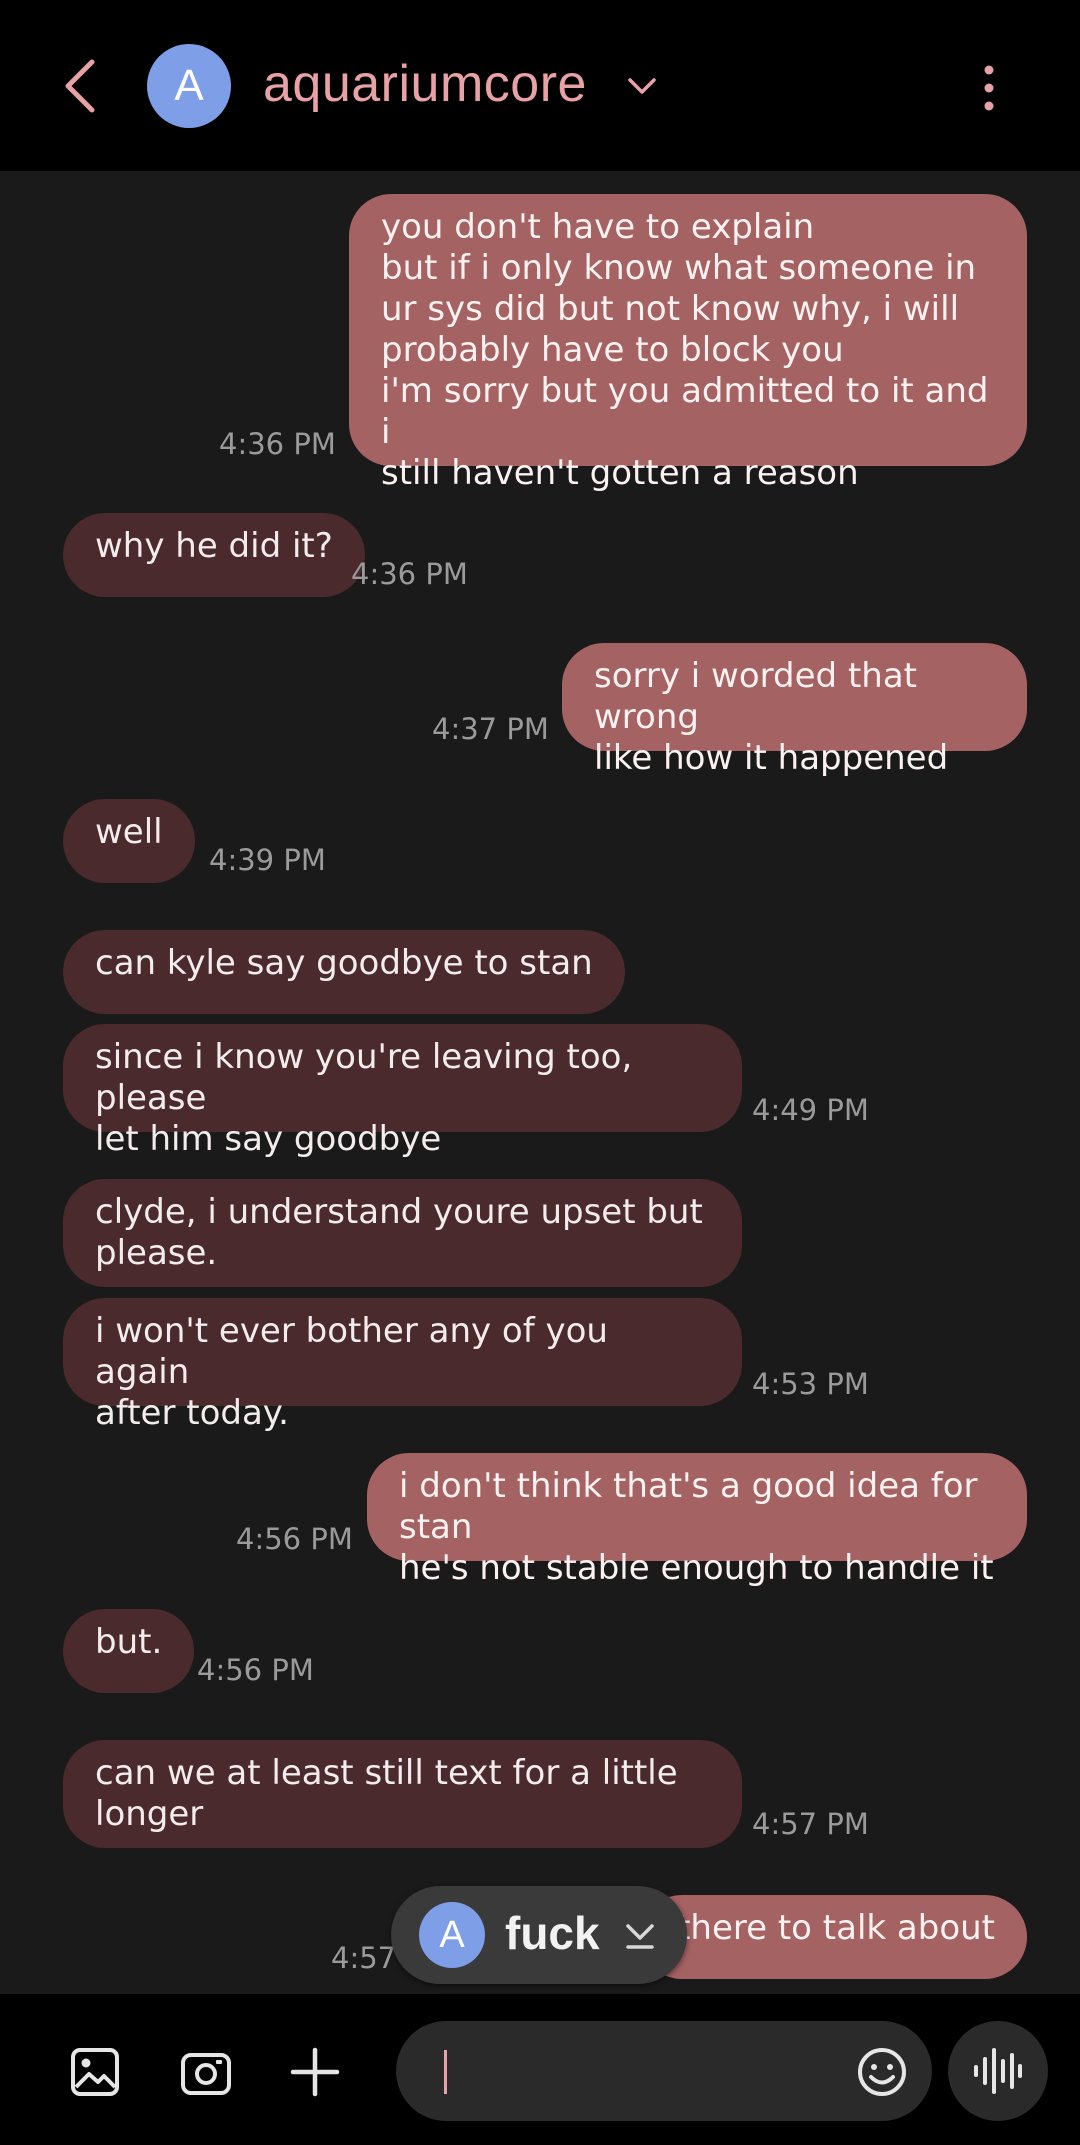 Image resolution: width=1080 pixels, height=2145 pixels. Describe the element at coordinates (445, 2072) in the screenshot. I see `text-cursor` at that location.